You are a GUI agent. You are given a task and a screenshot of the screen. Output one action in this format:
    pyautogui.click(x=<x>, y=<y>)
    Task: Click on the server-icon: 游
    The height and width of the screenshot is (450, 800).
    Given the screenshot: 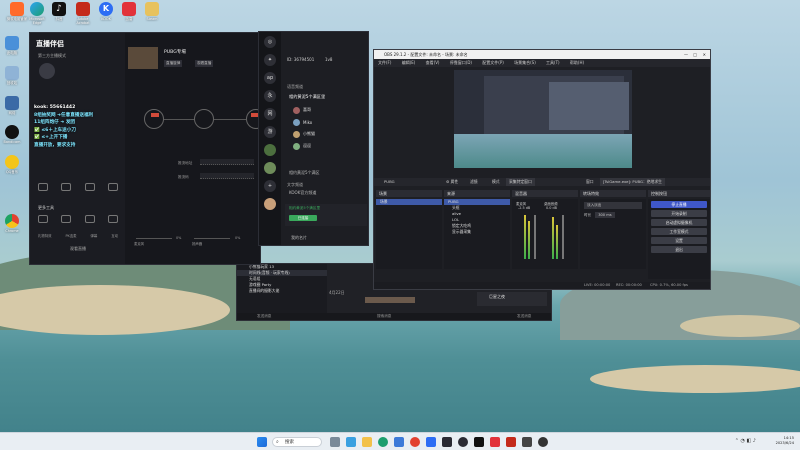 What is the action you would take?
    pyautogui.click(x=270, y=132)
    